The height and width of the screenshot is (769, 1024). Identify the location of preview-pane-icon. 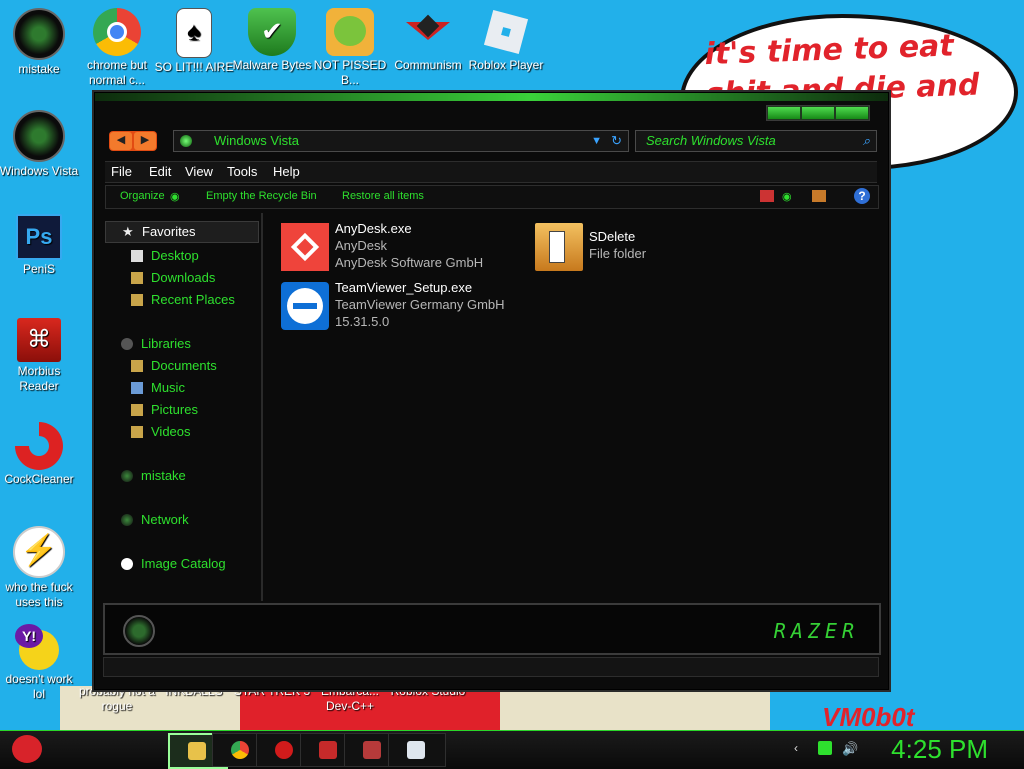
(819, 196).